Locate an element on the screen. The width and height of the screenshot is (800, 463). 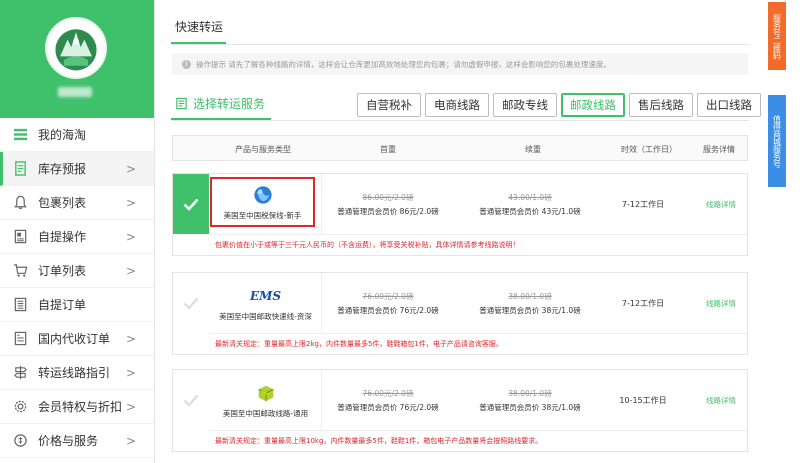
col-first-weight: 首重 is located at coordinates (388, 149).